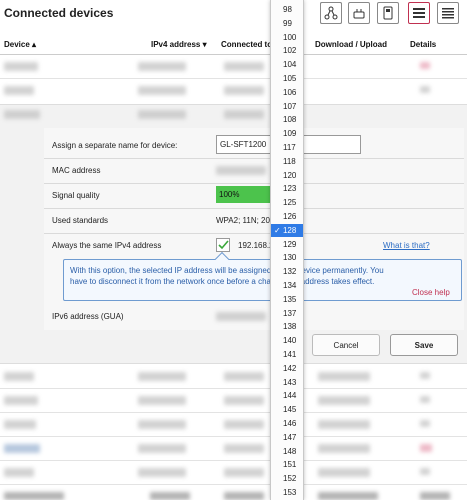 The height and width of the screenshot is (500, 467). I want to click on dropdown-option: 138, so click(287, 326).